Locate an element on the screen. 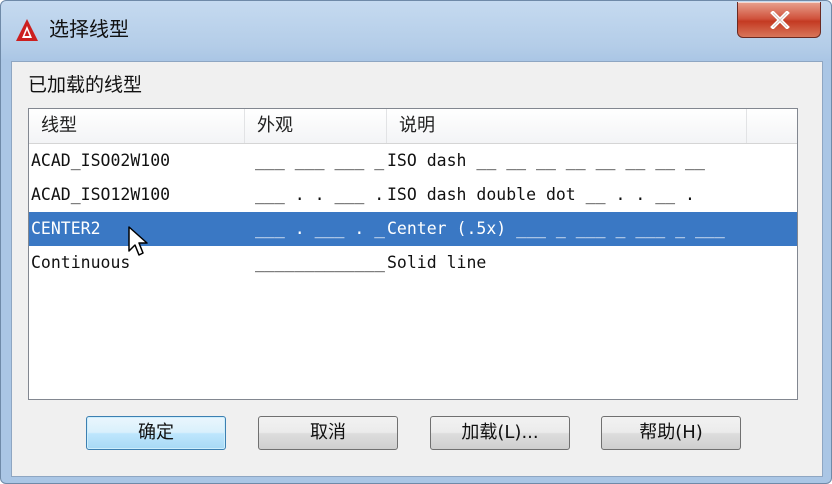 This screenshot has width=832, height=484. linetype-name: ACAD_ISO02W100 is located at coordinates (101, 160).